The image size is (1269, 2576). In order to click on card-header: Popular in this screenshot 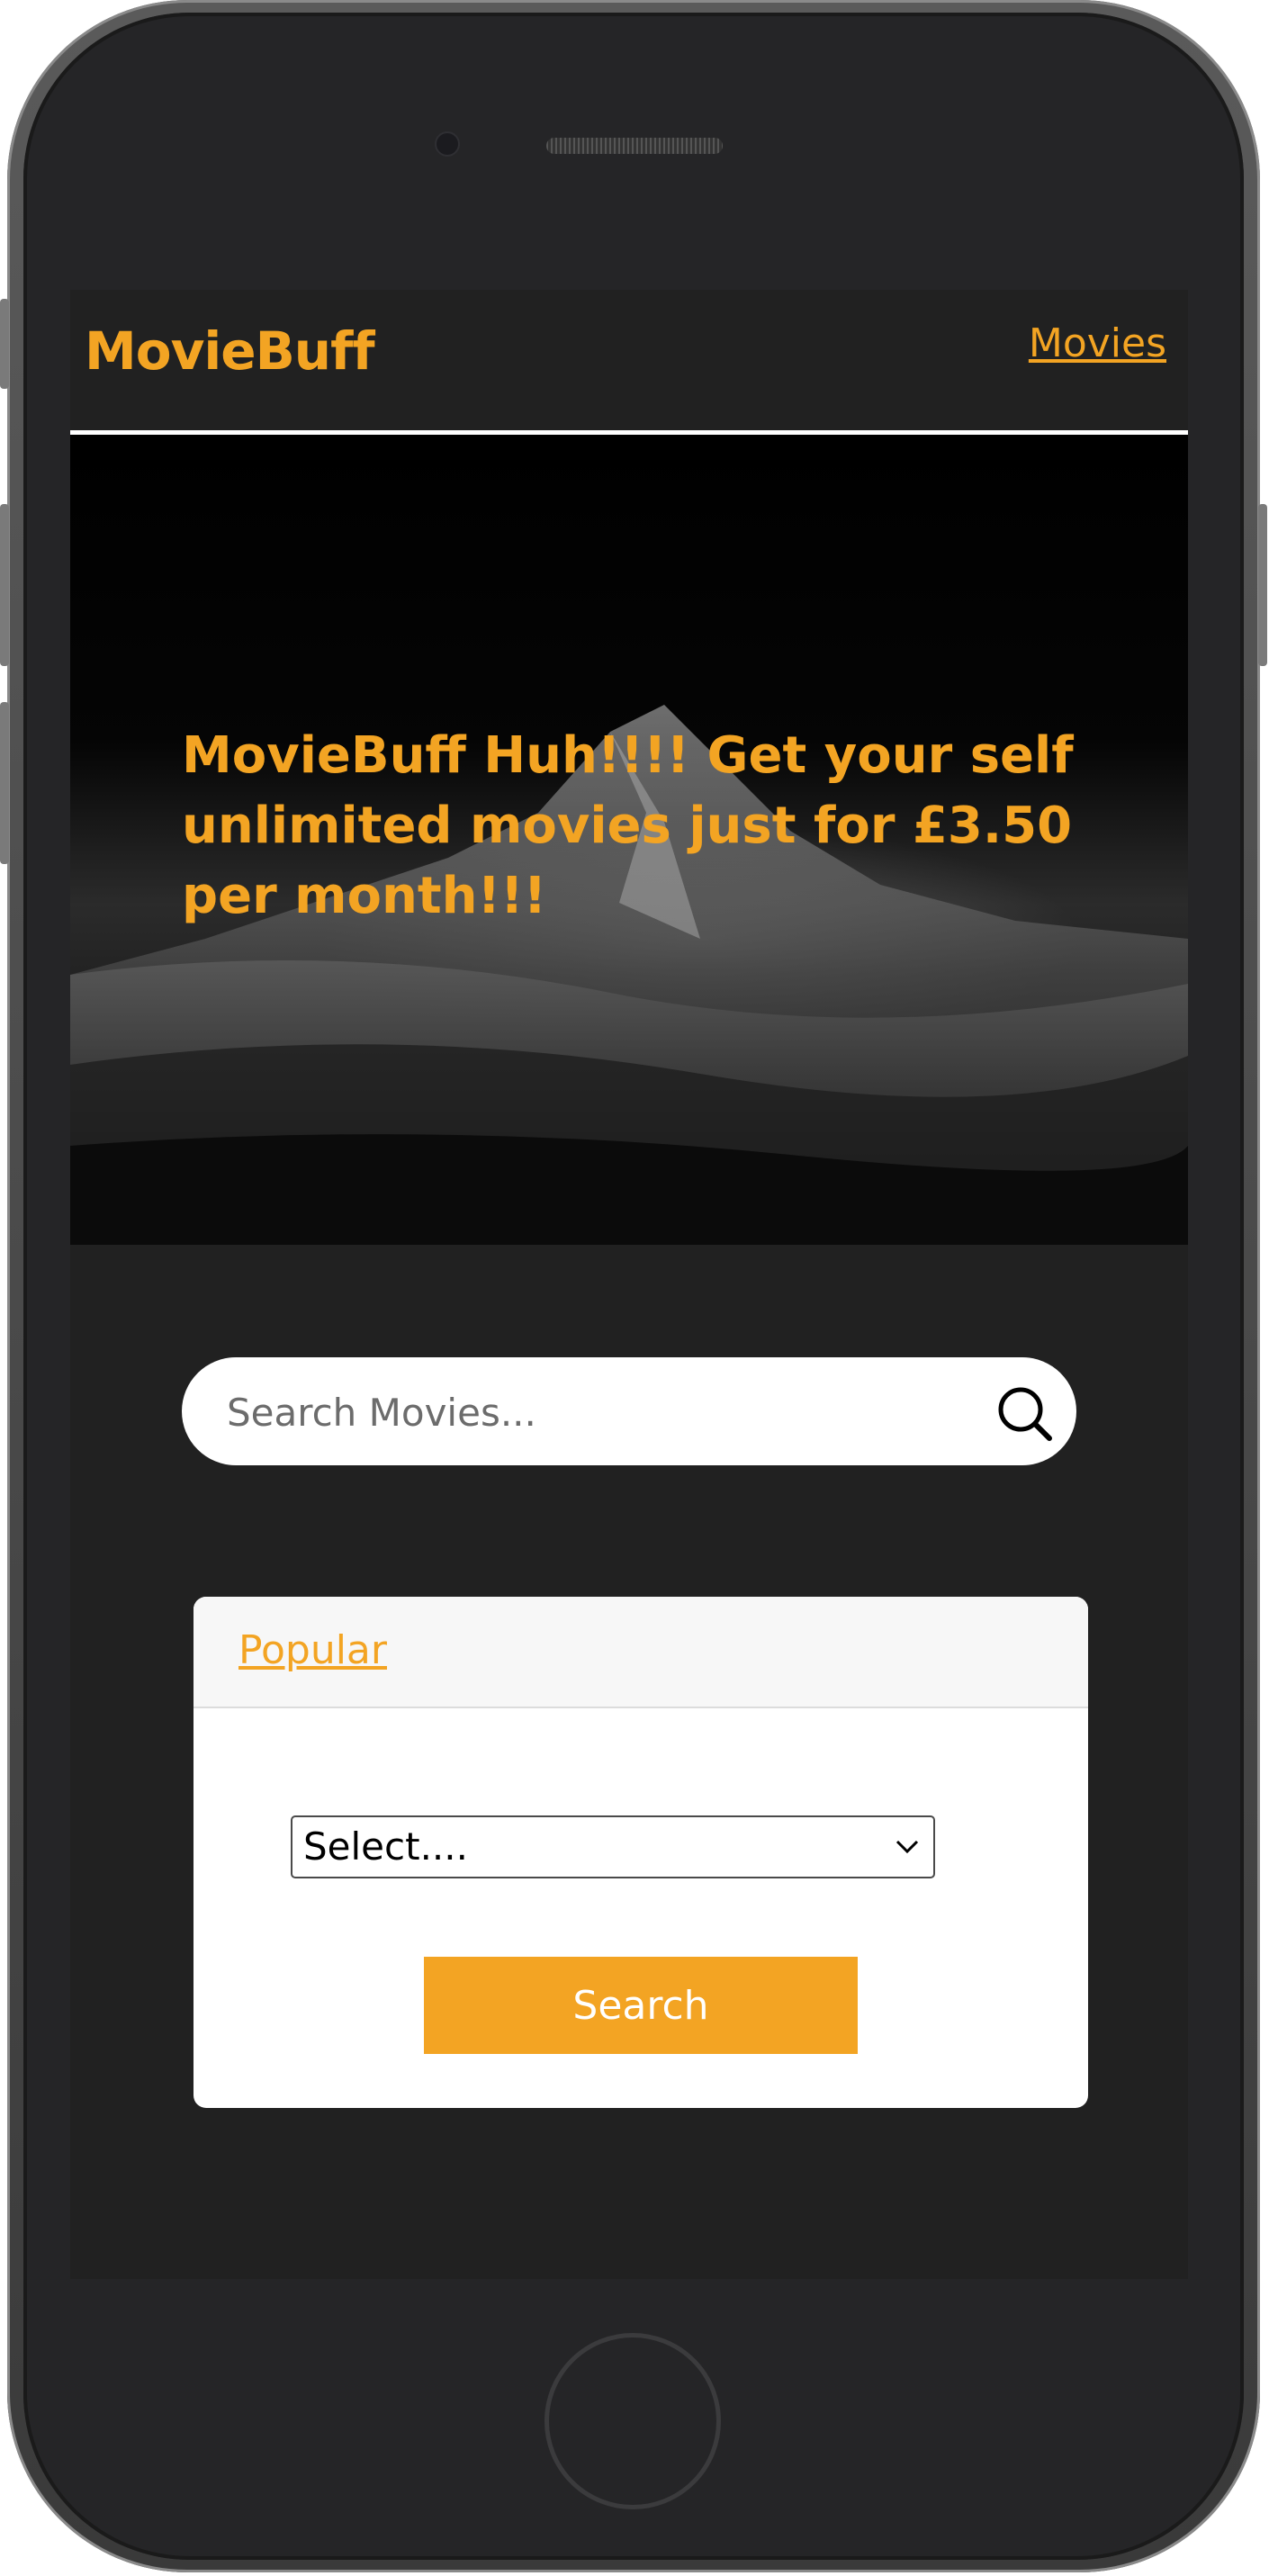, I will do `click(641, 1652)`.